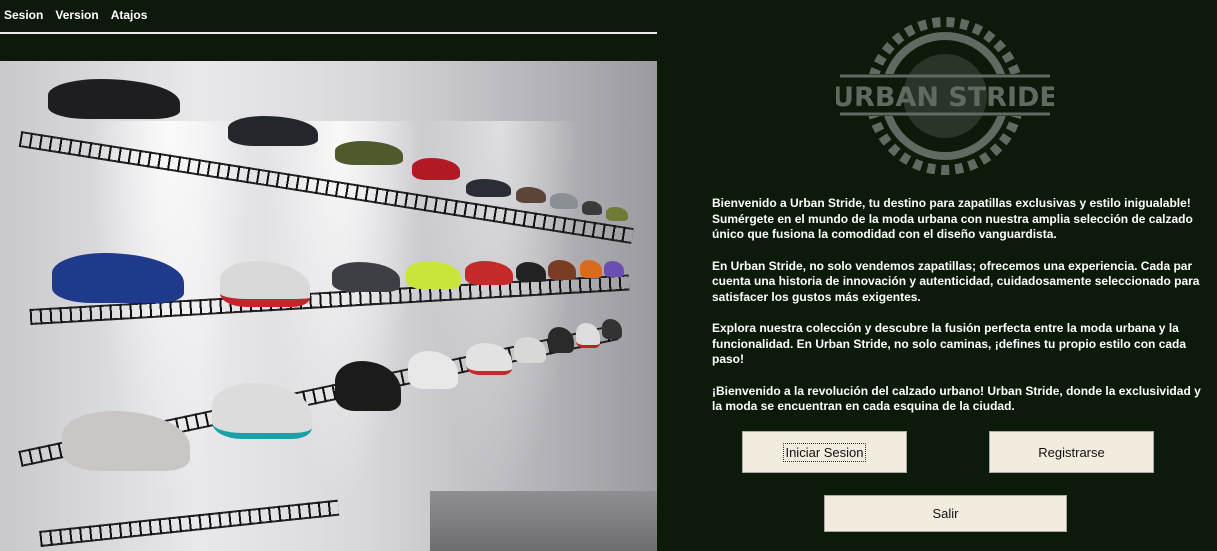 The height and width of the screenshot is (551, 1217). What do you see at coordinates (23, 15) in the screenshot?
I see `menu-sesion: Sesion` at bounding box center [23, 15].